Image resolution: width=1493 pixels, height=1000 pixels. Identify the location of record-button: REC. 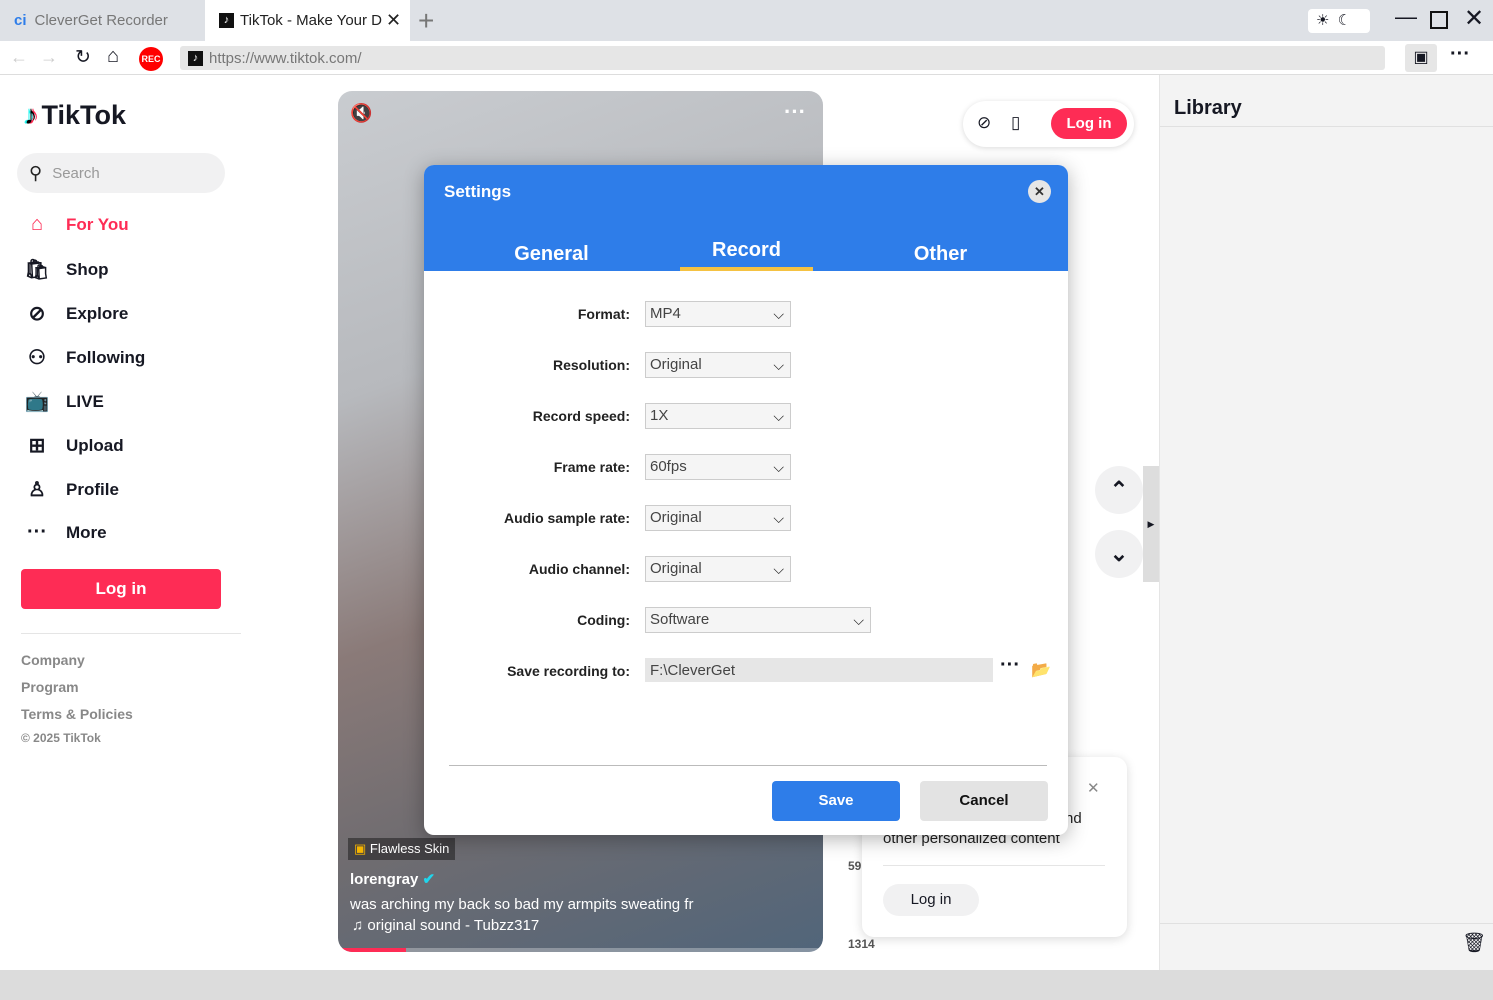
(151, 59).